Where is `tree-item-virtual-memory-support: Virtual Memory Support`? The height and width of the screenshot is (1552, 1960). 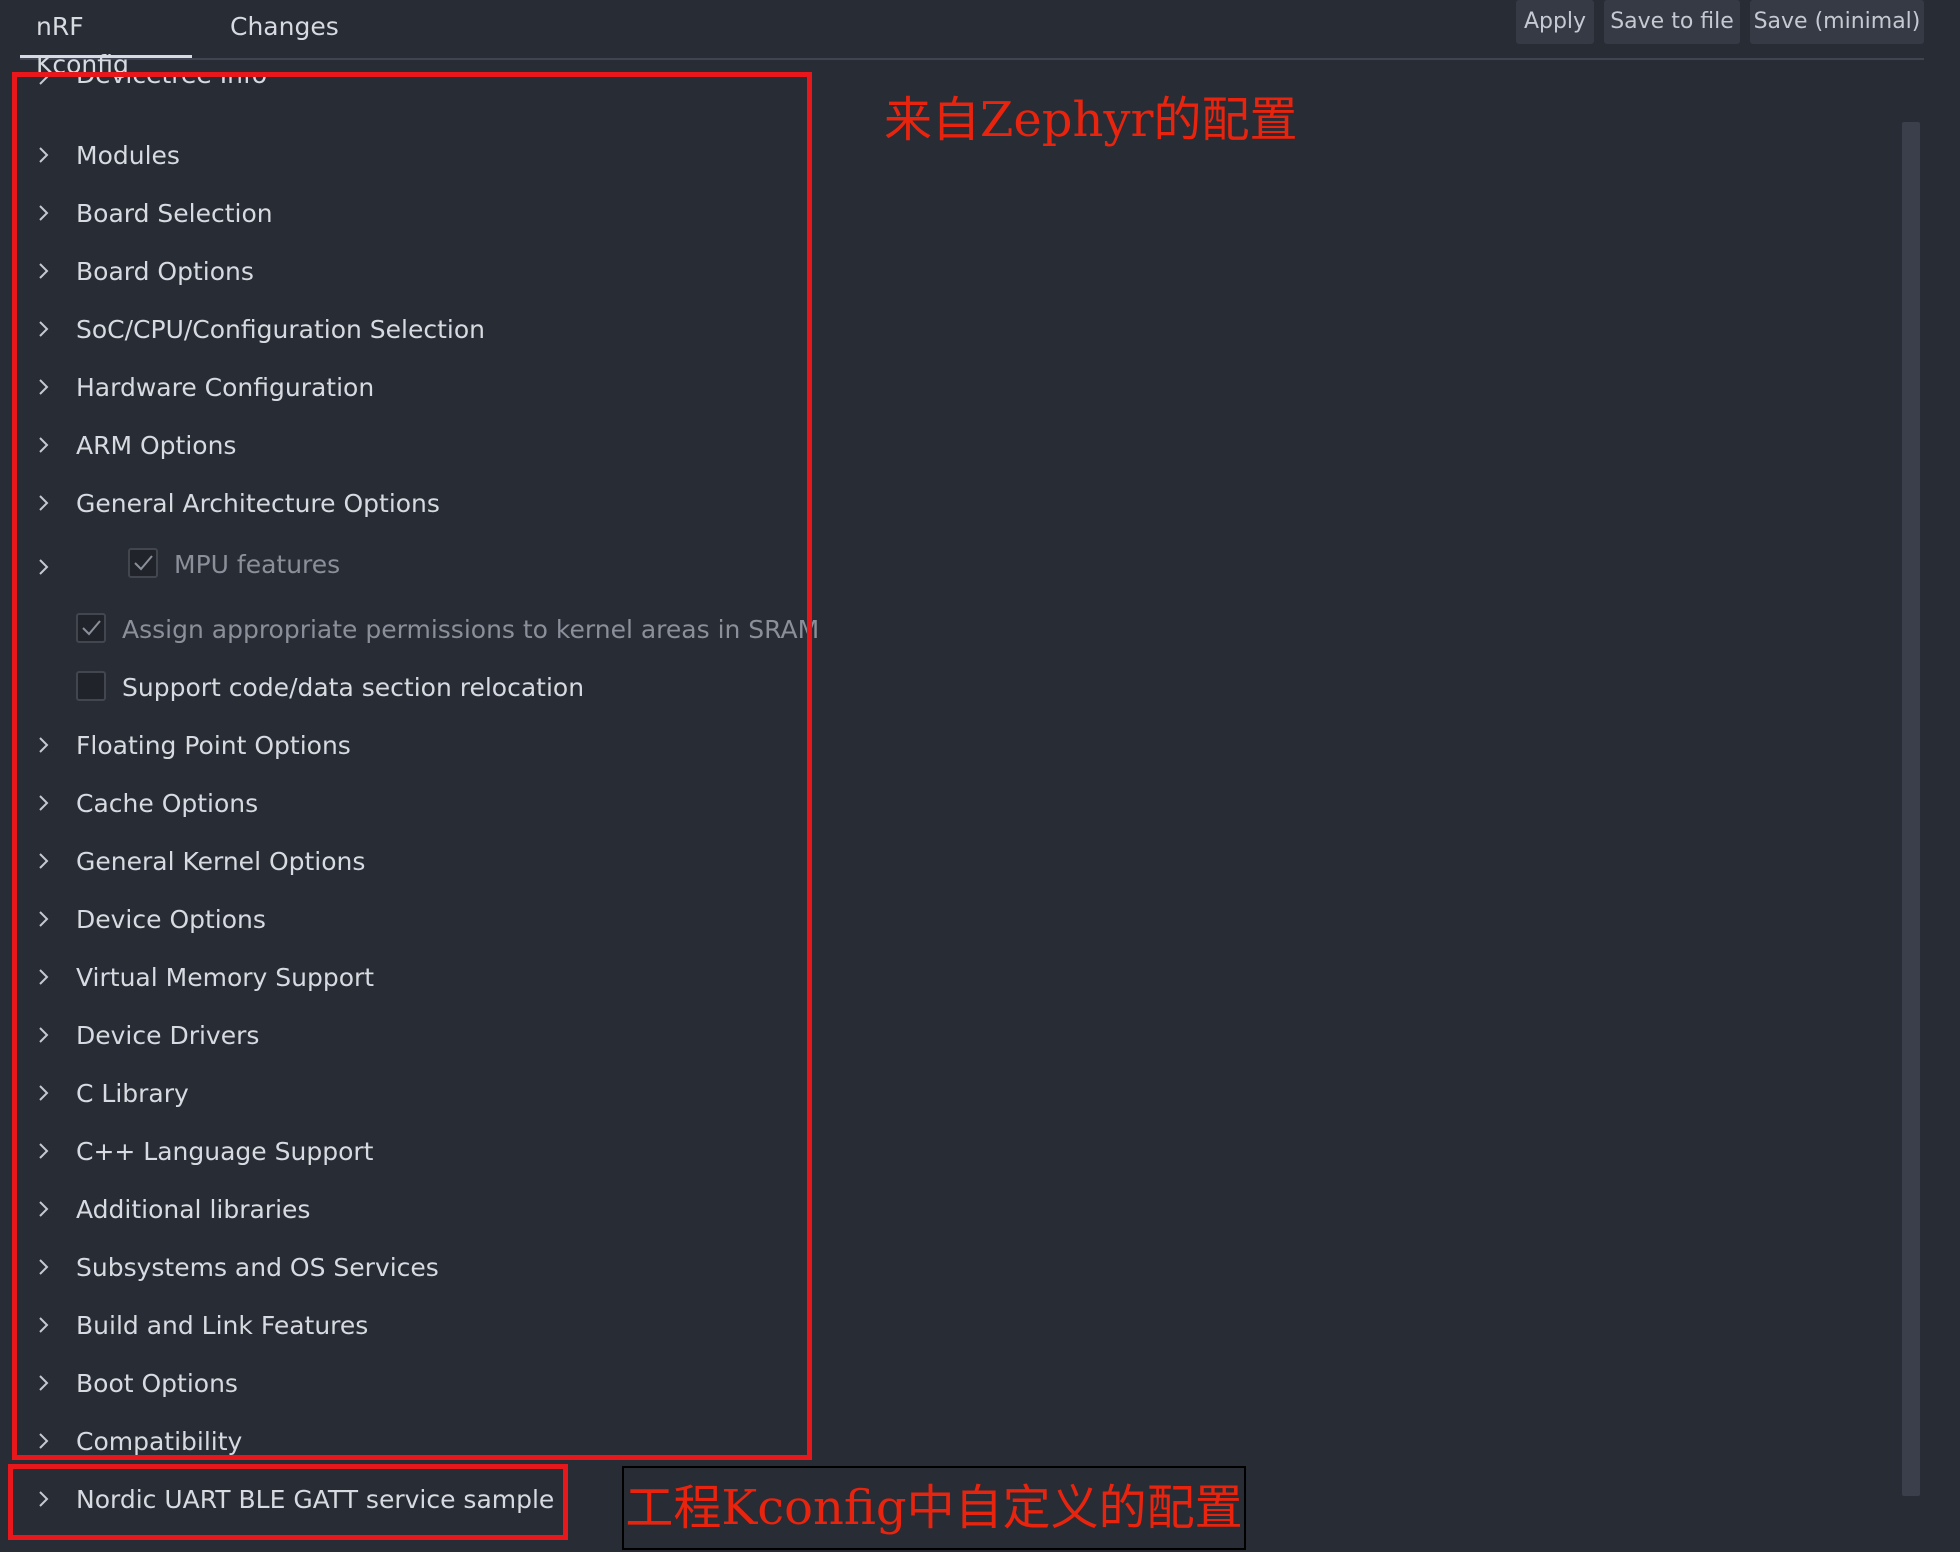
tree-item-virtual-memory-support: Virtual Memory Support is located at coordinates (410, 978).